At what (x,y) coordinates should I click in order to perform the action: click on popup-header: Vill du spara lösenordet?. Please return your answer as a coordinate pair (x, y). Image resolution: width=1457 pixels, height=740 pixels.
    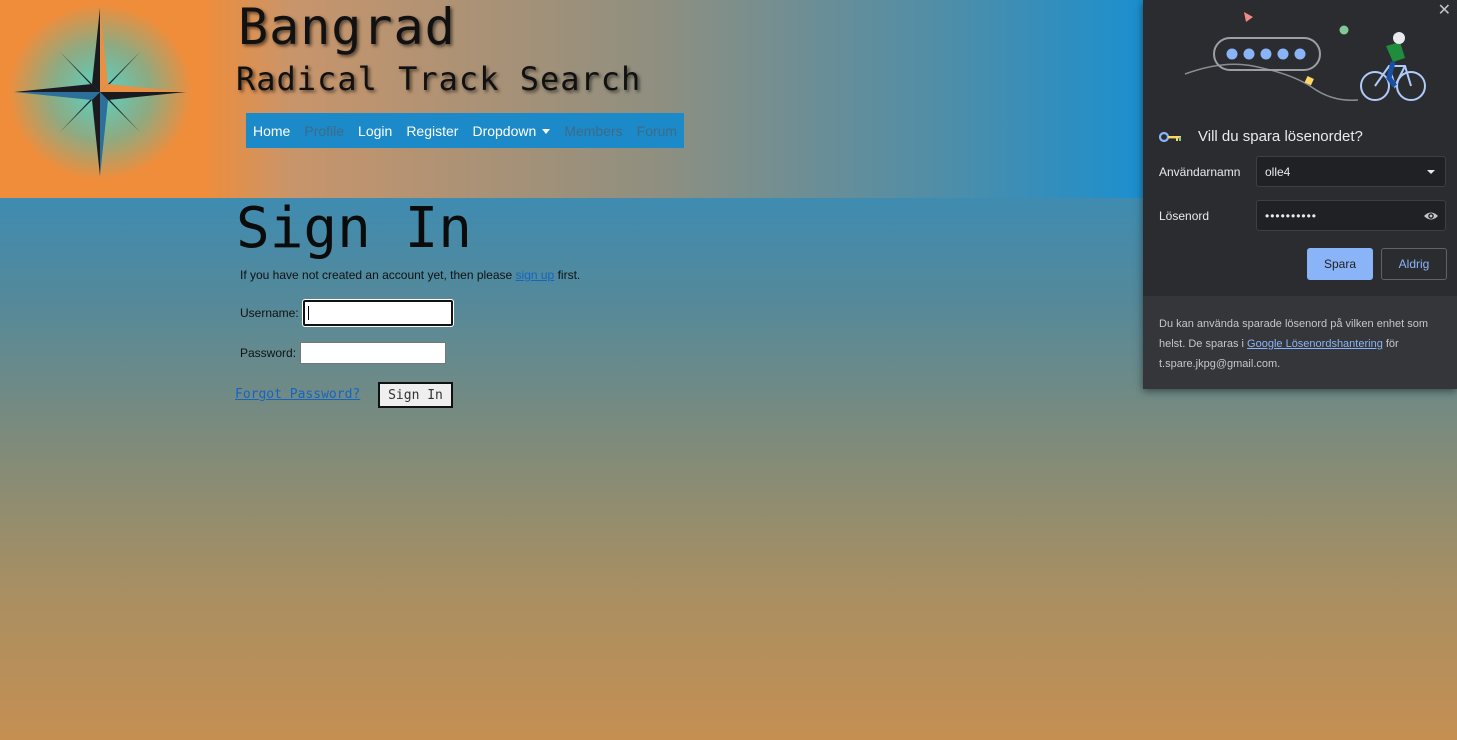
    Looking at the image, I should click on (1261, 136).